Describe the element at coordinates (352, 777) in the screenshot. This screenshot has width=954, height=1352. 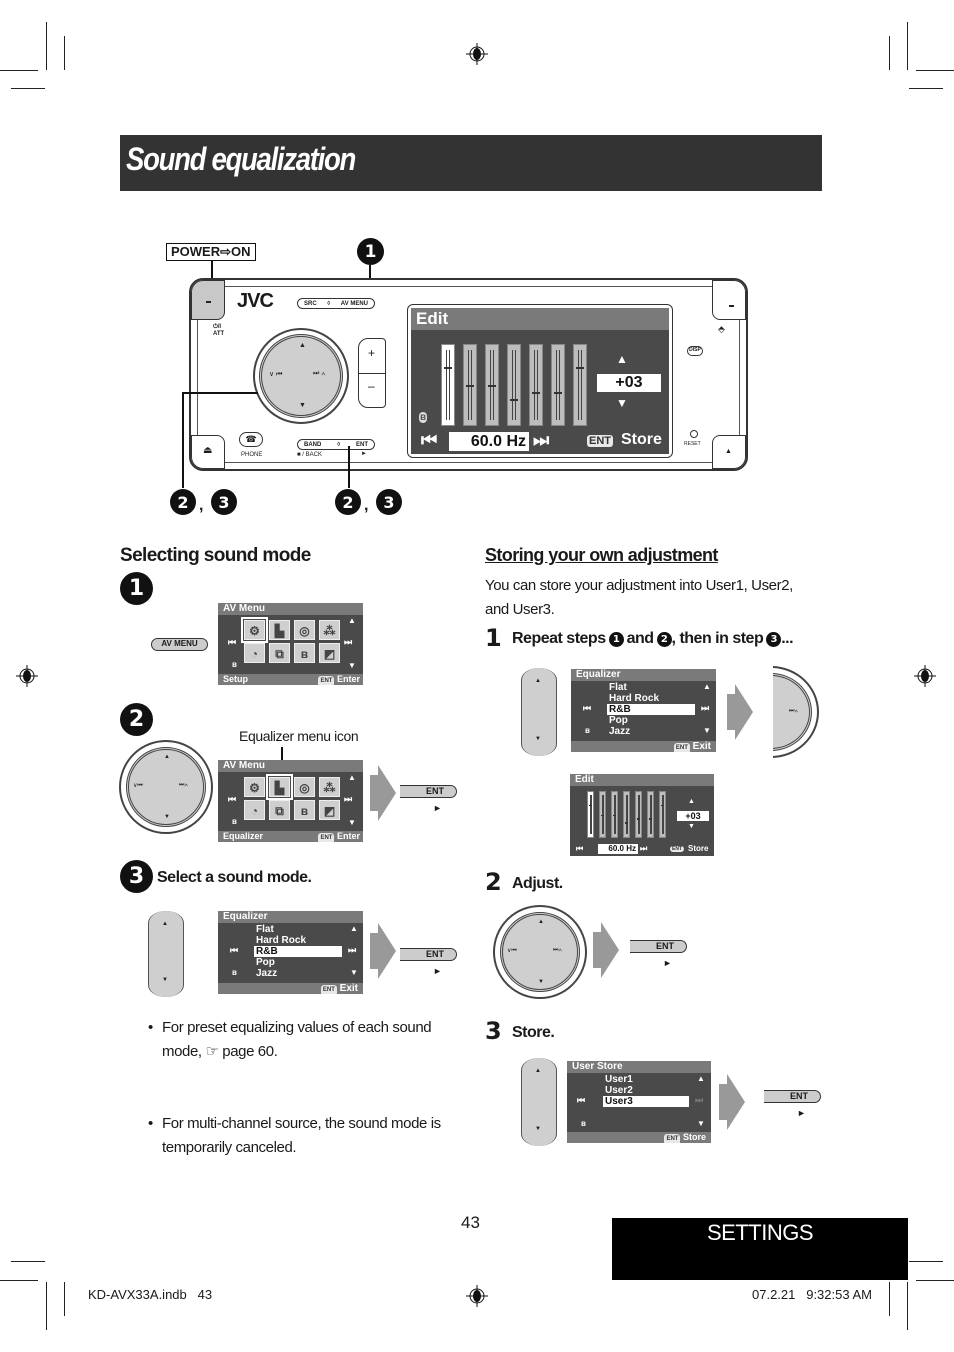
I see `up-arrow-icon: ▲` at that location.